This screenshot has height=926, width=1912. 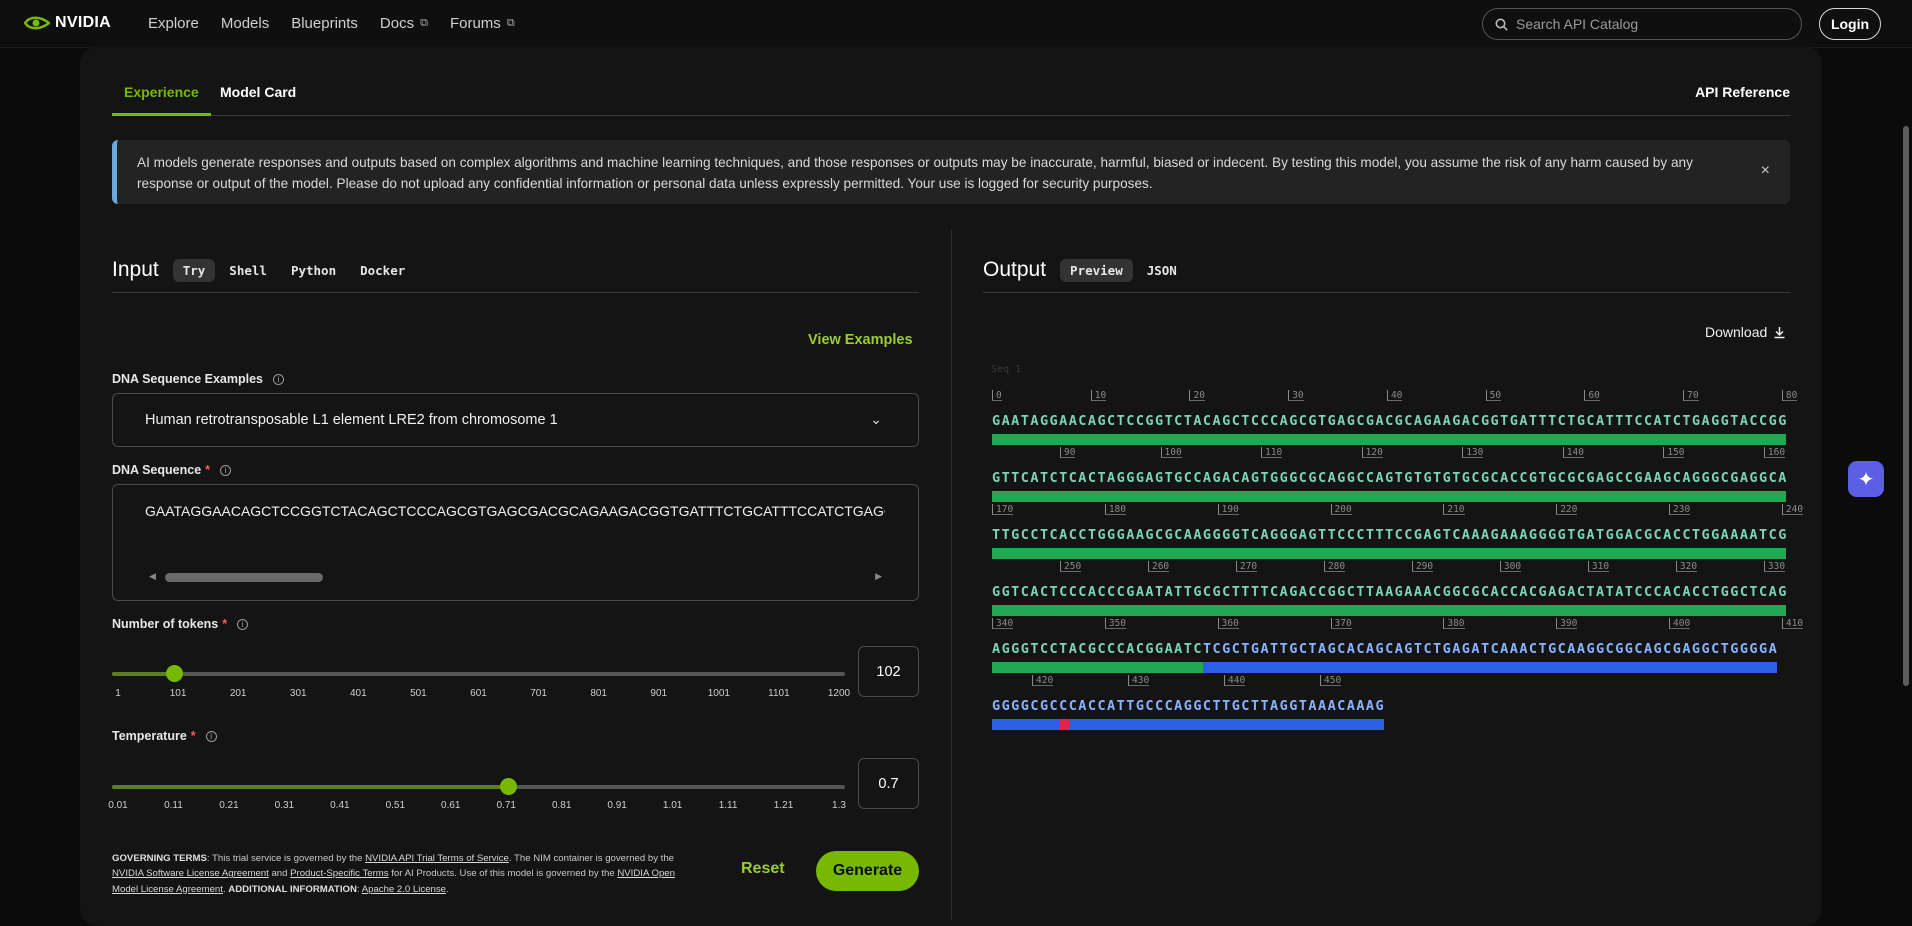 I want to click on login-button: Login, so click(x=1850, y=24).